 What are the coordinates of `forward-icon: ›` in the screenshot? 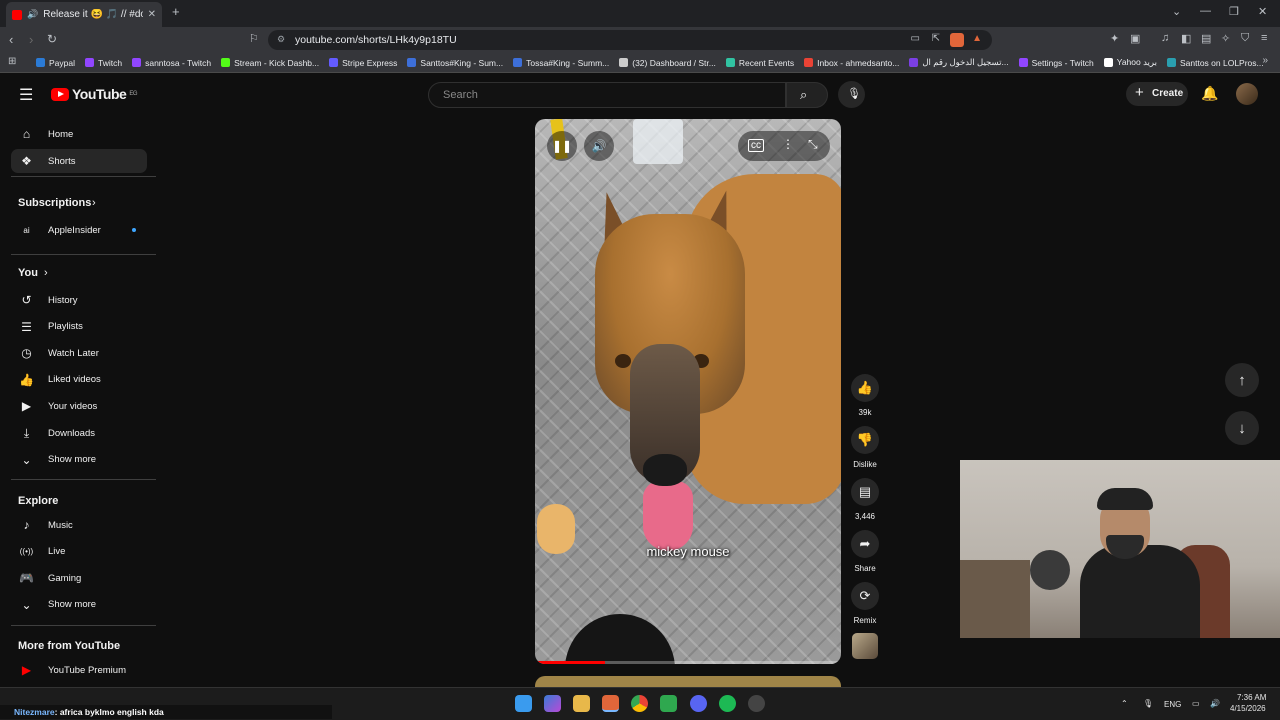 It's located at (31, 39).